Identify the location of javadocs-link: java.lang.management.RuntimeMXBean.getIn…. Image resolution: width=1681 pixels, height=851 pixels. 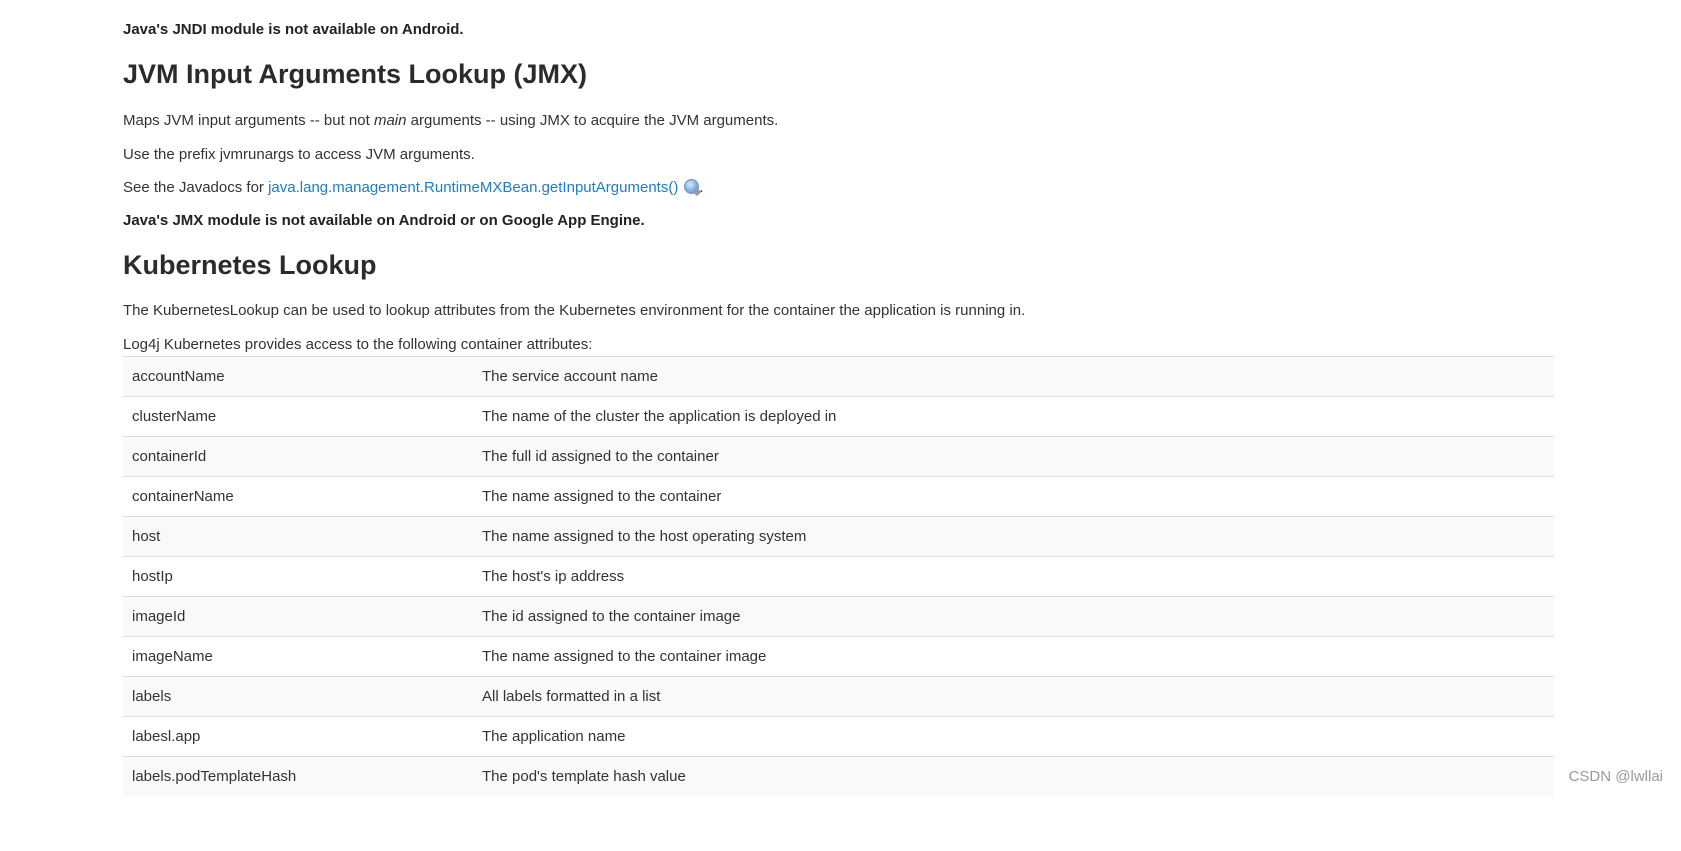
(473, 187).